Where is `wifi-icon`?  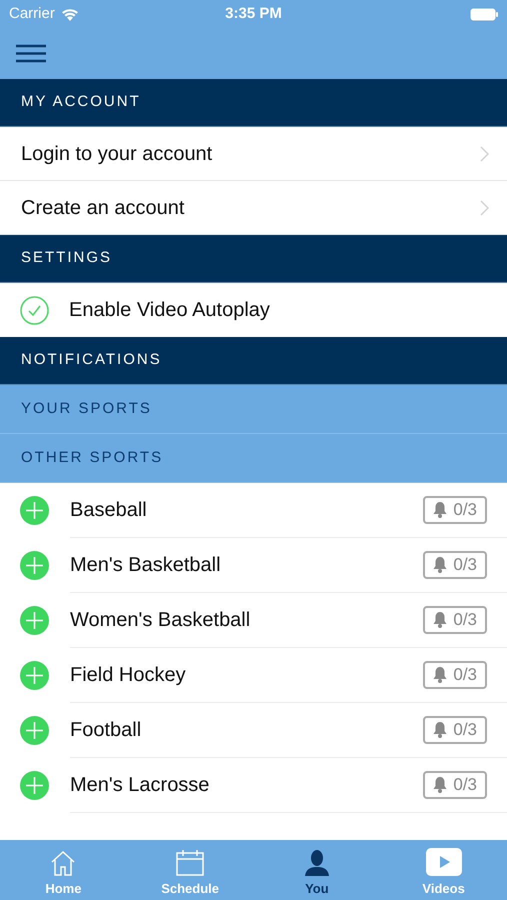
wifi-icon is located at coordinates (69, 14).